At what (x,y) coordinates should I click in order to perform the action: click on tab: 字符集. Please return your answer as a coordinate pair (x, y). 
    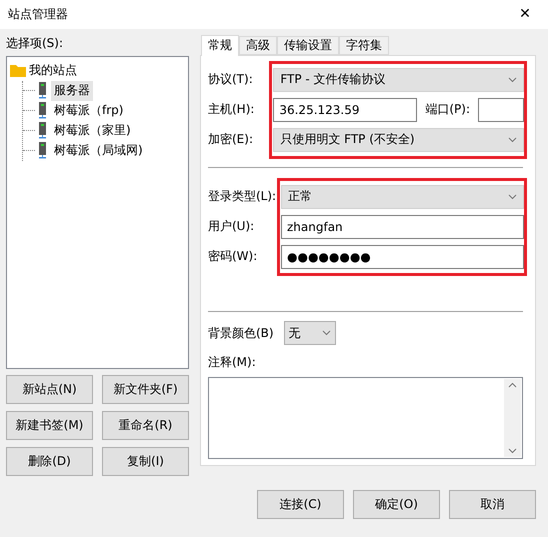
    Looking at the image, I should click on (364, 45).